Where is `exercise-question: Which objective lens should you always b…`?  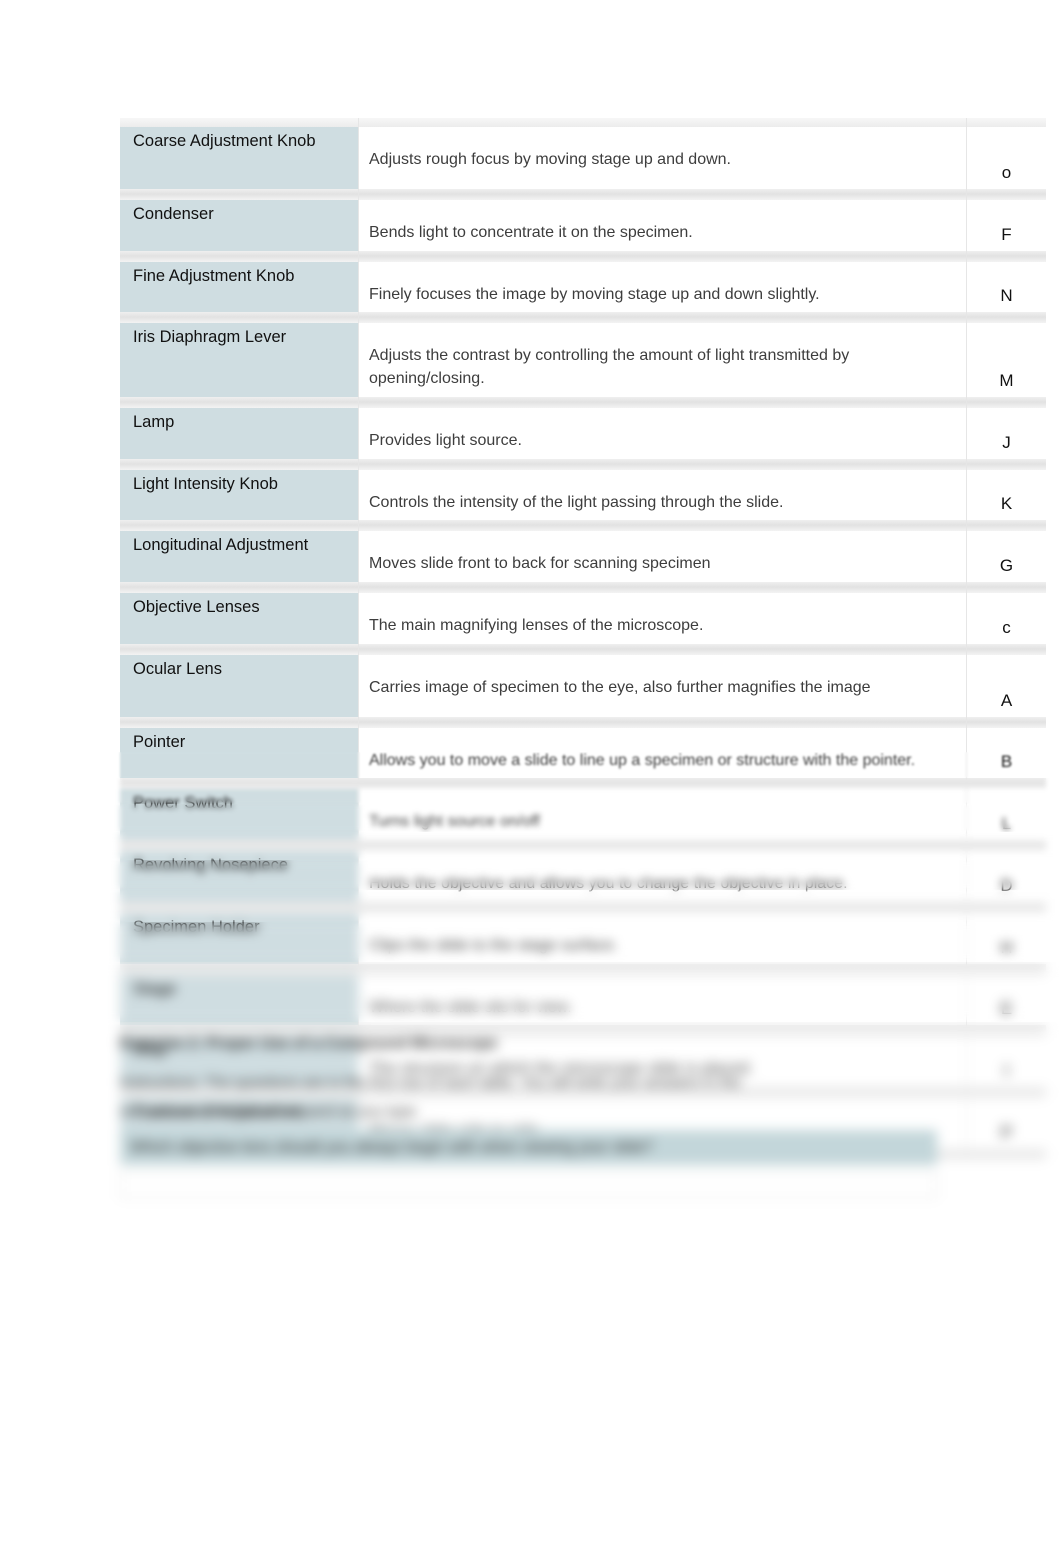 exercise-question: Which objective lens should you always b… is located at coordinates (528, 1147).